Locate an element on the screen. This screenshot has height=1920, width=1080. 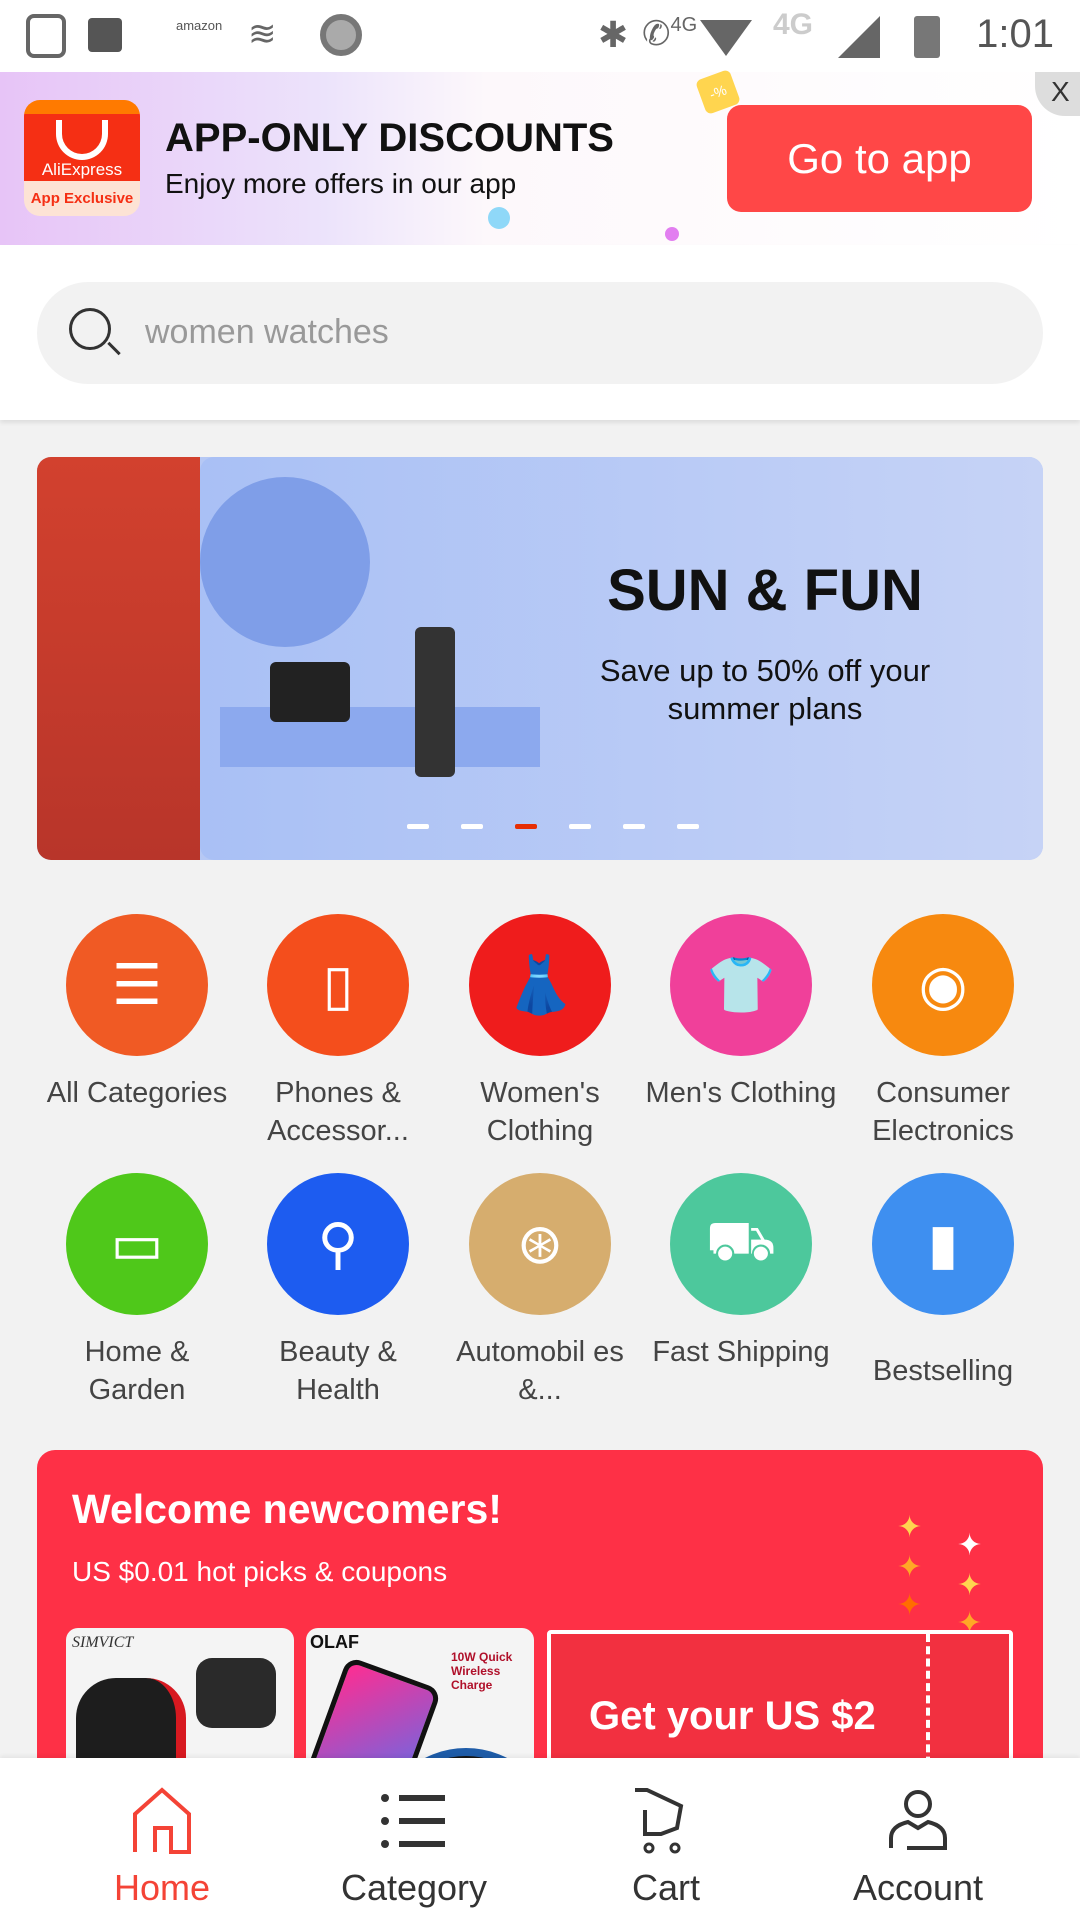
aliexpress-logo: AliExpress App Exclusive is located at coordinates (82, 158).